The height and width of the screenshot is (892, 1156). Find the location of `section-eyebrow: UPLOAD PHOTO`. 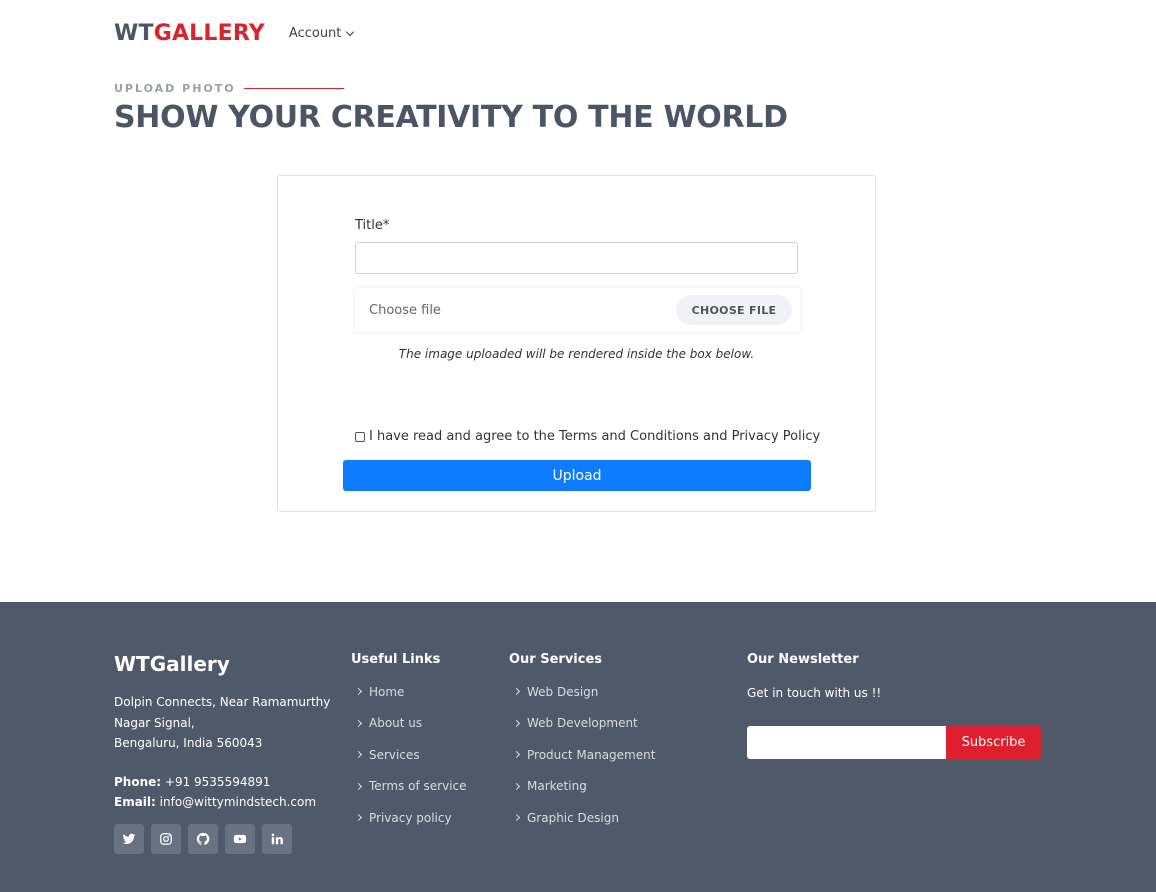

section-eyebrow: UPLOAD PHOTO is located at coordinates (229, 88).